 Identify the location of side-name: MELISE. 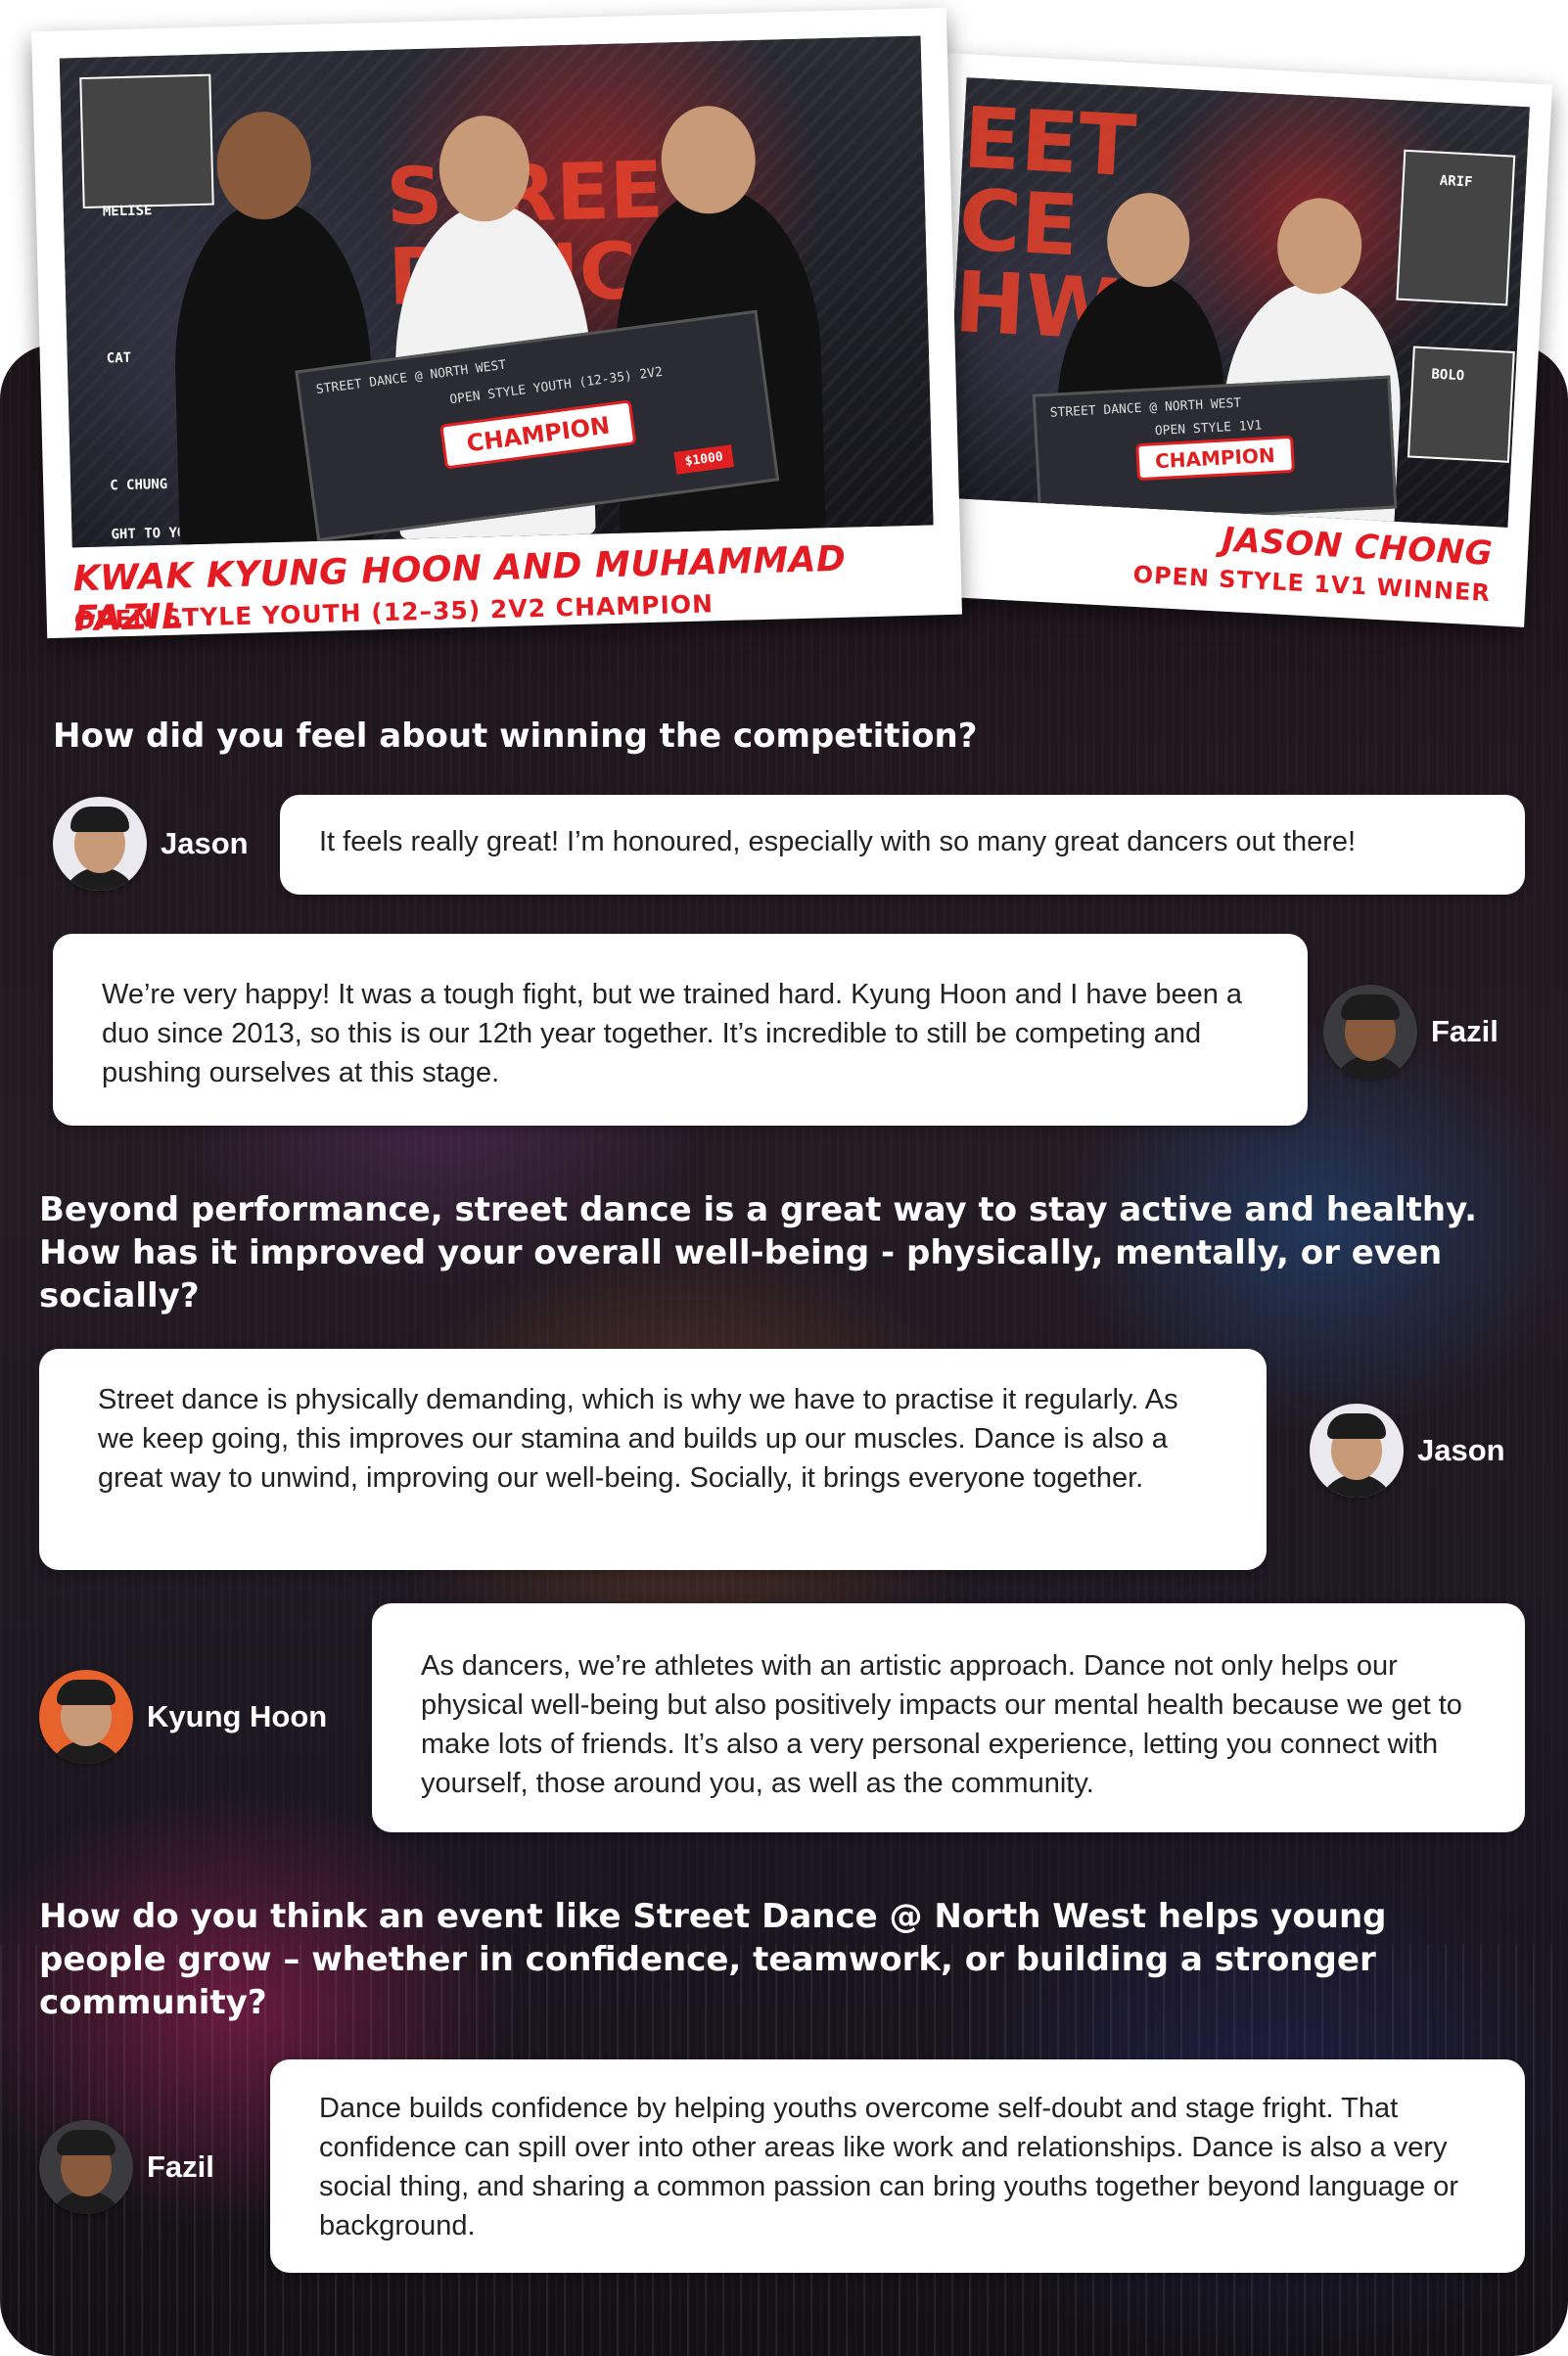
(127, 211).